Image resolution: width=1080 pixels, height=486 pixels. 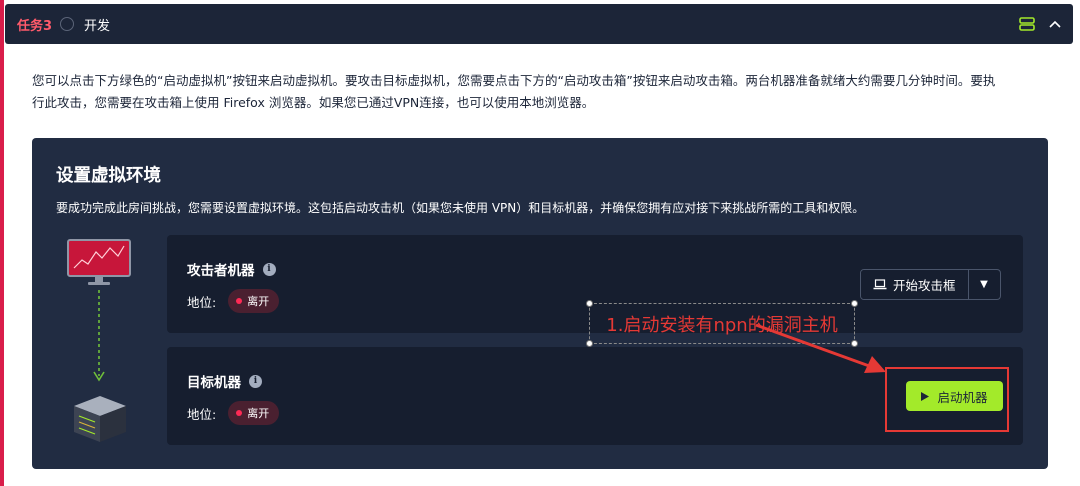 I want to click on annotation-text: 1.启动安装有npn的漏洞主机, so click(x=722, y=325).